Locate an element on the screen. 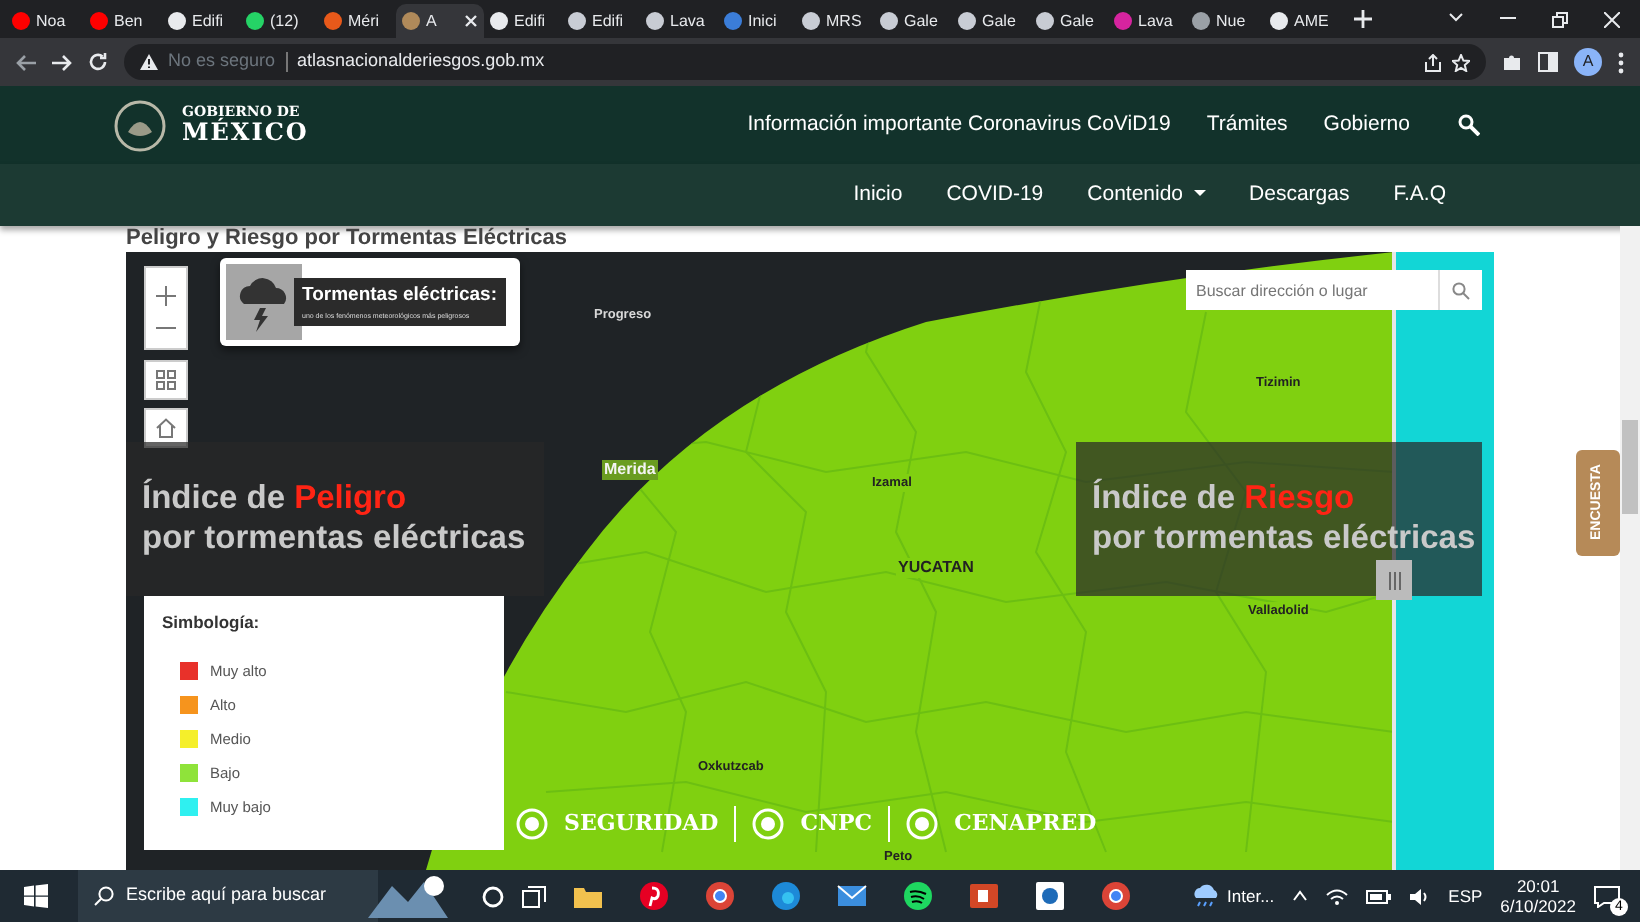 The height and width of the screenshot is (922, 1640). reload-icon is located at coordinates (98, 62).